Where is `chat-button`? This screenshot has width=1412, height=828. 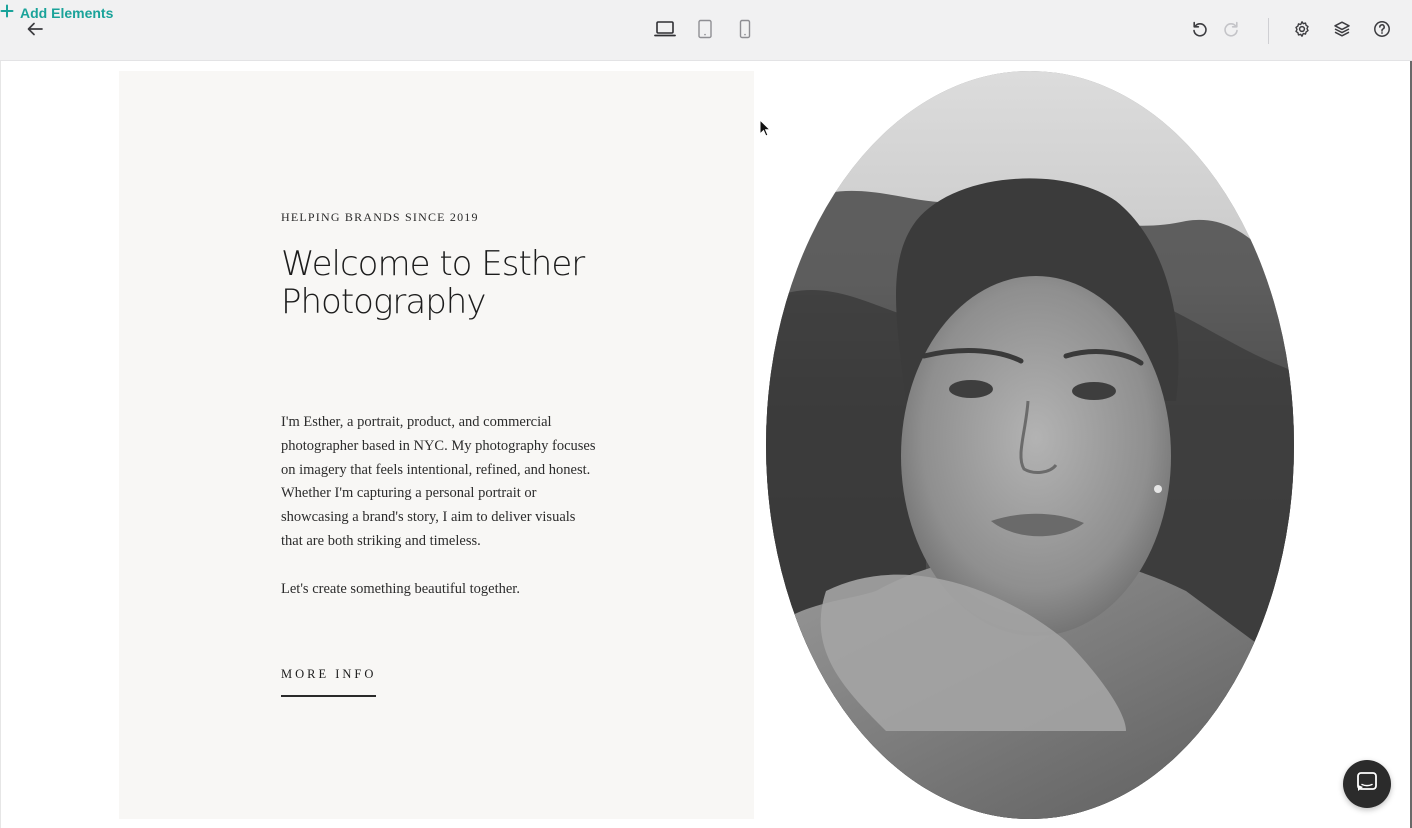
chat-button is located at coordinates (1367, 784).